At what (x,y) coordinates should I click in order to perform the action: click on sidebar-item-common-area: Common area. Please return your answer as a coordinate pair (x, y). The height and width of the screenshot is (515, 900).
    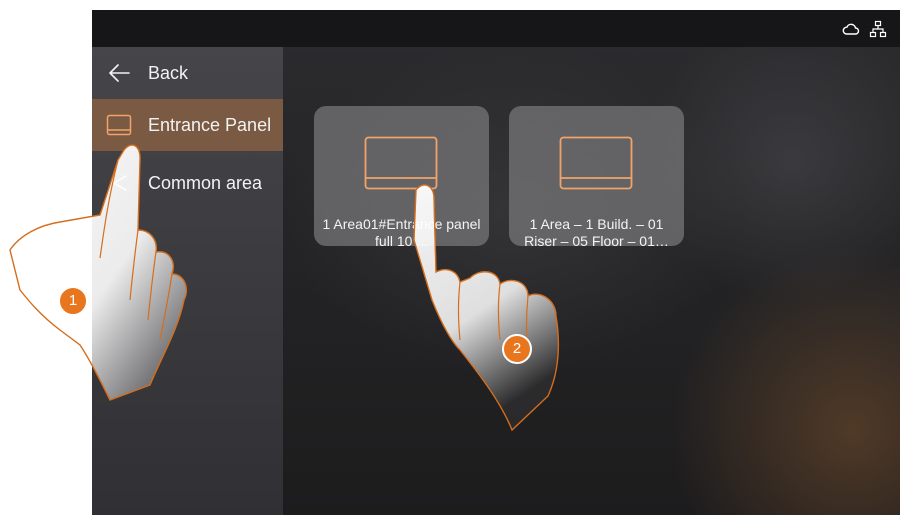
    Looking at the image, I should click on (187, 183).